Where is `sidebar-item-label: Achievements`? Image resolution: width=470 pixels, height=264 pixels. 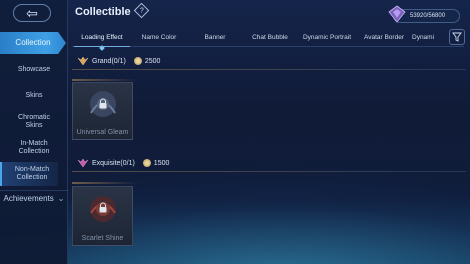 sidebar-item-label: Achievements is located at coordinates (28, 198).